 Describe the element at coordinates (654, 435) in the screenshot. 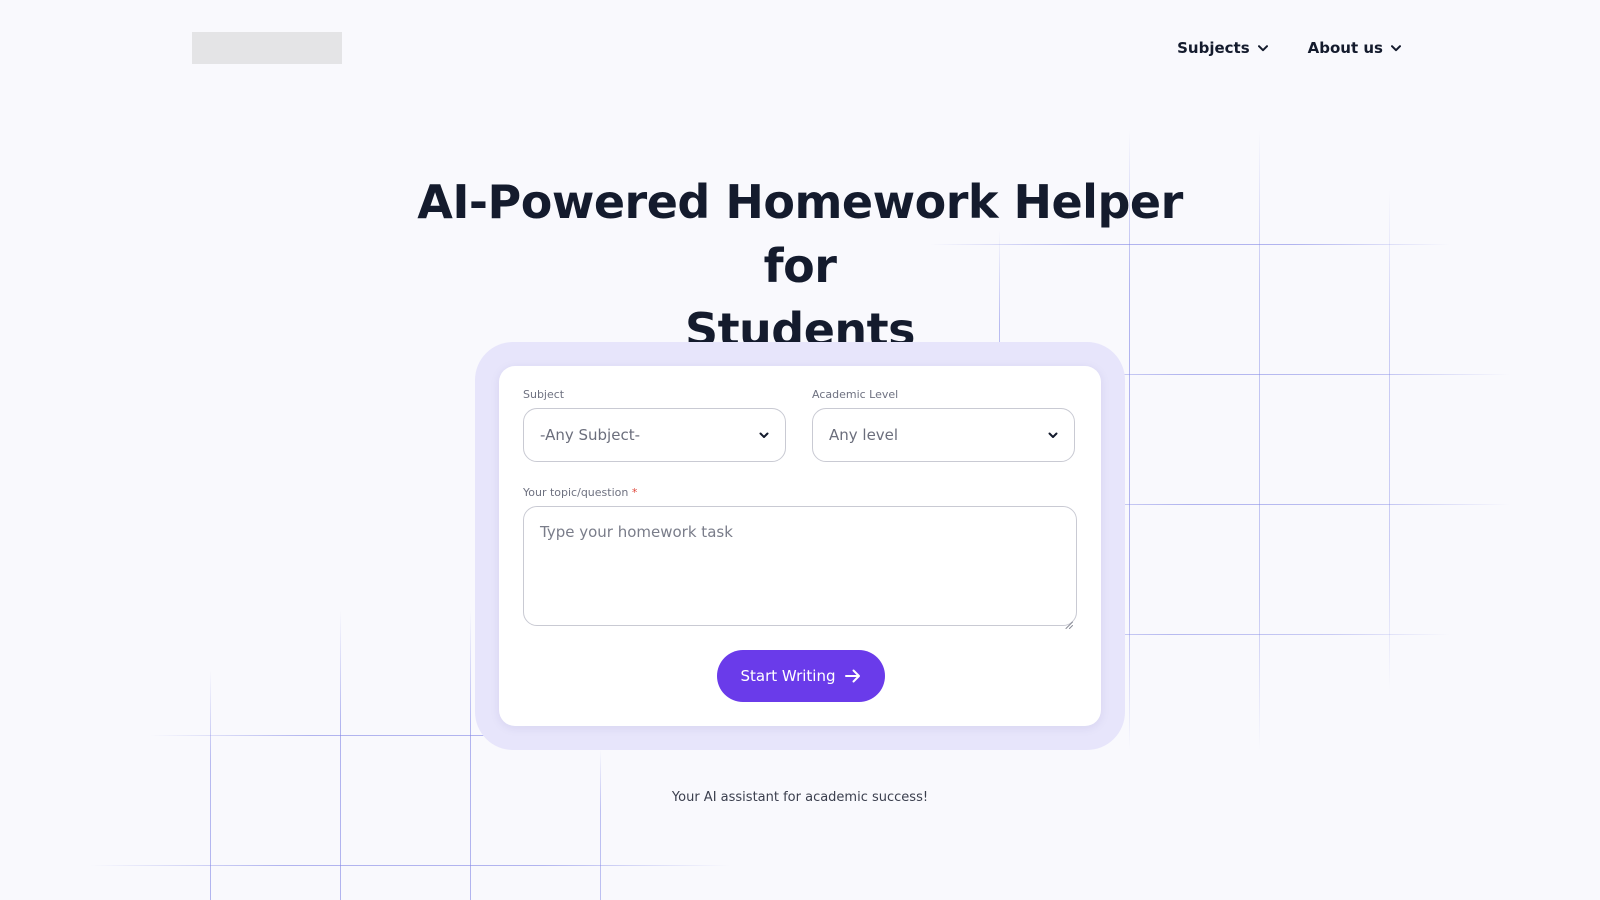

I see `subject-select: -Any Subject-` at that location.